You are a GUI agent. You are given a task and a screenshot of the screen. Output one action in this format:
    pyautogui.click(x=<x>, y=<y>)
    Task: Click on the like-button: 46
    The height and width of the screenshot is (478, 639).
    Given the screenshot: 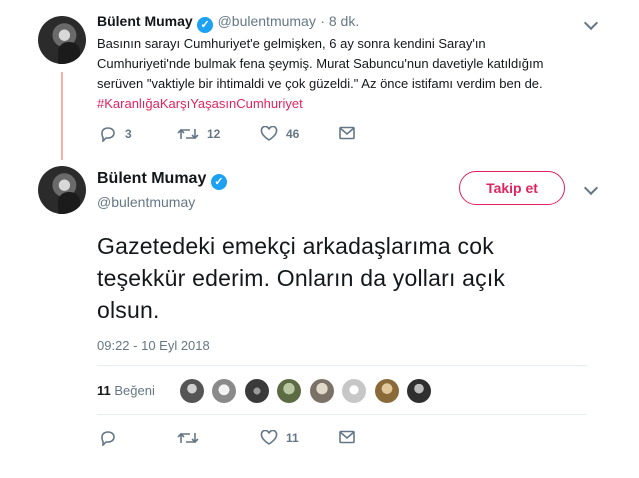 What is the action you would take?
    pyautogui.click(x=279, y=134)
    